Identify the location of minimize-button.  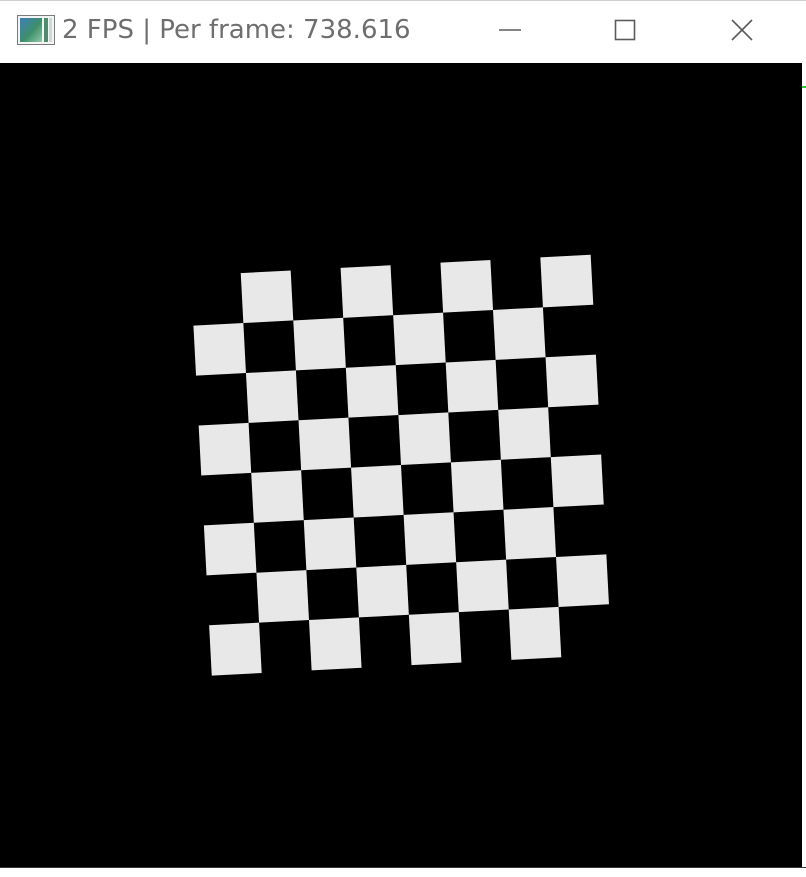
(510, 30).